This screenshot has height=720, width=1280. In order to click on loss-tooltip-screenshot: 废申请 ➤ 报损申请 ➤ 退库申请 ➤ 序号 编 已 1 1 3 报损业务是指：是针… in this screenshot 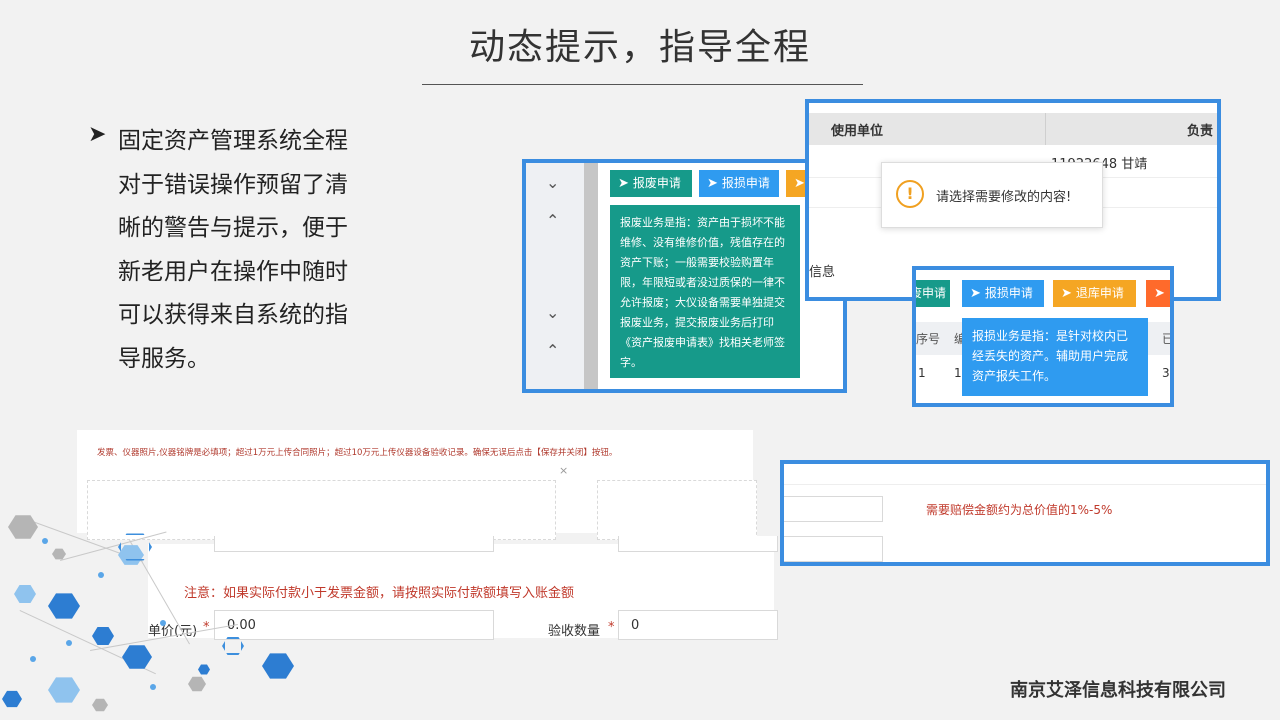, I will do `click(1043, 336)`.